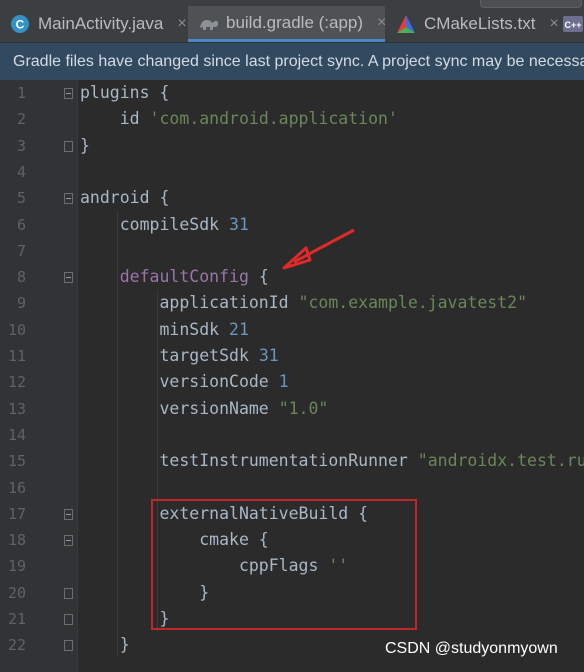 The image size is (584, 672). I want to click on code-line: defaultConfig {, so click(174, 277).